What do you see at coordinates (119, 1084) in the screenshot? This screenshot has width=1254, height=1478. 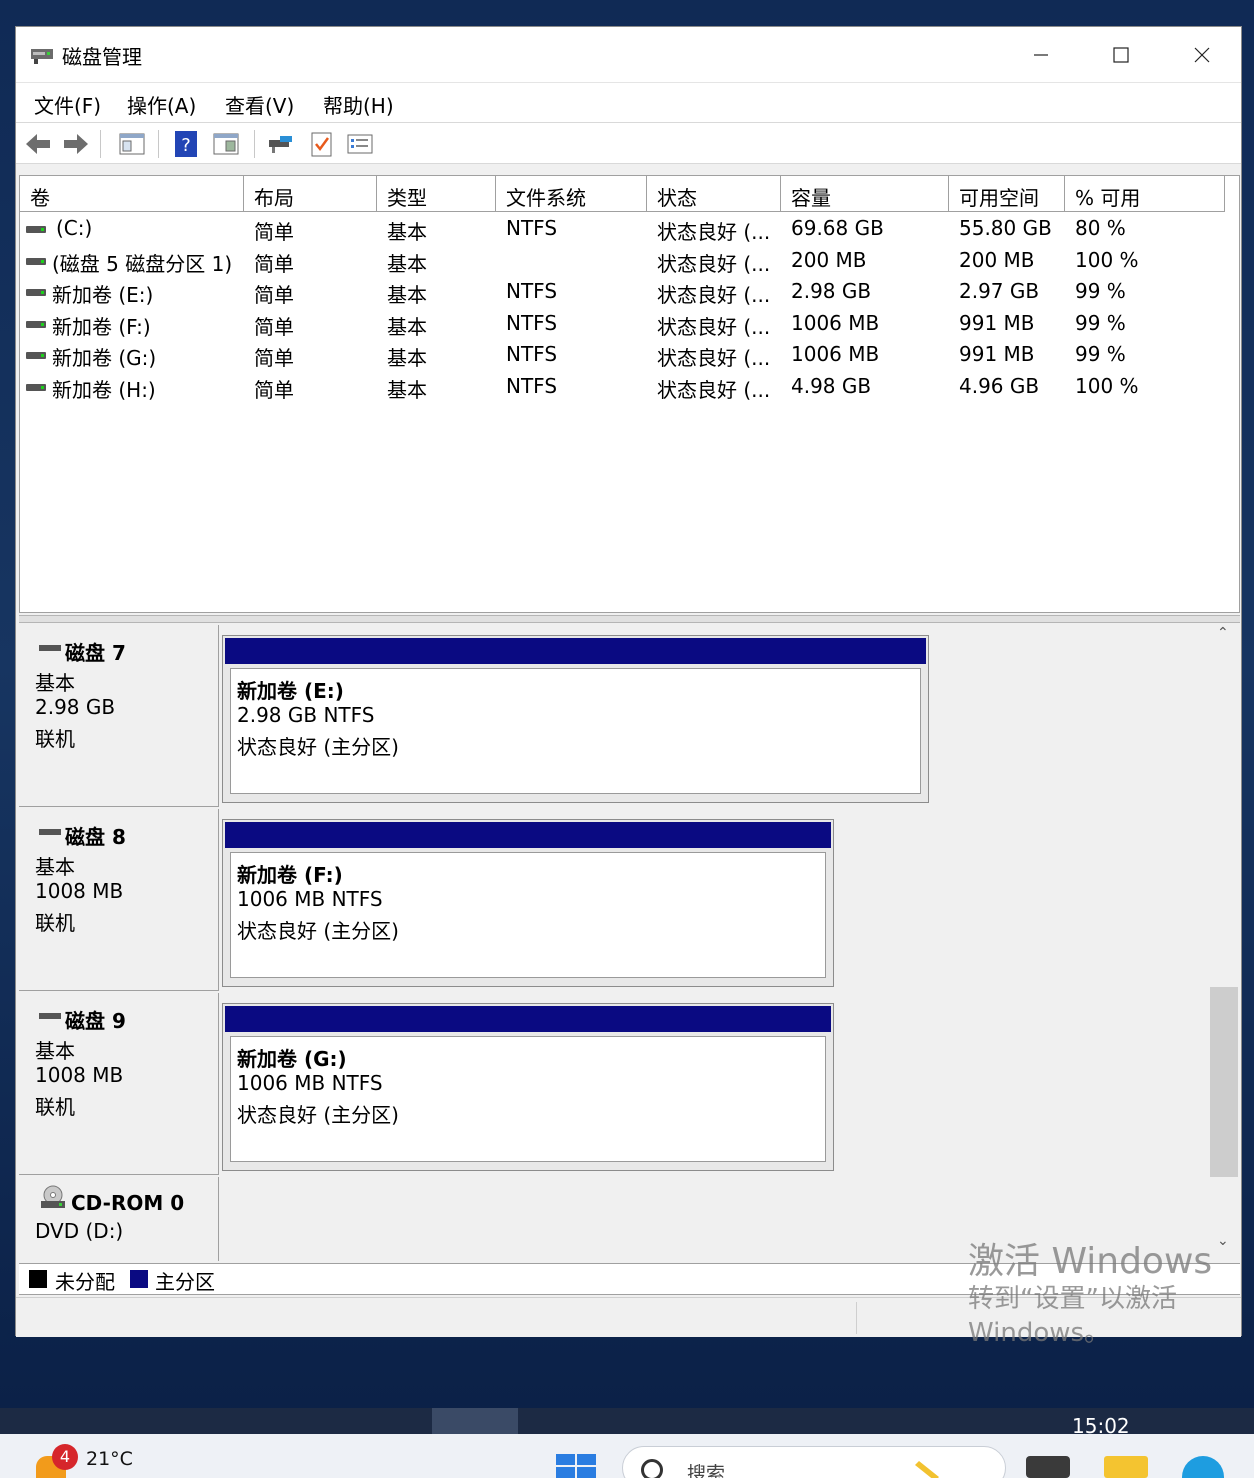 I see `disk-label: 磁盘 9 基本 1008 MB 联机` at bounding box center [119, 1084].